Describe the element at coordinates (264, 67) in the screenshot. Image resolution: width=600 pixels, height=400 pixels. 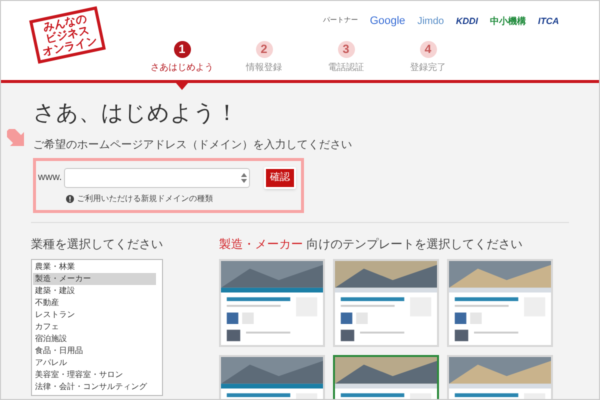
I see `step-label: 情報登録` at that location.